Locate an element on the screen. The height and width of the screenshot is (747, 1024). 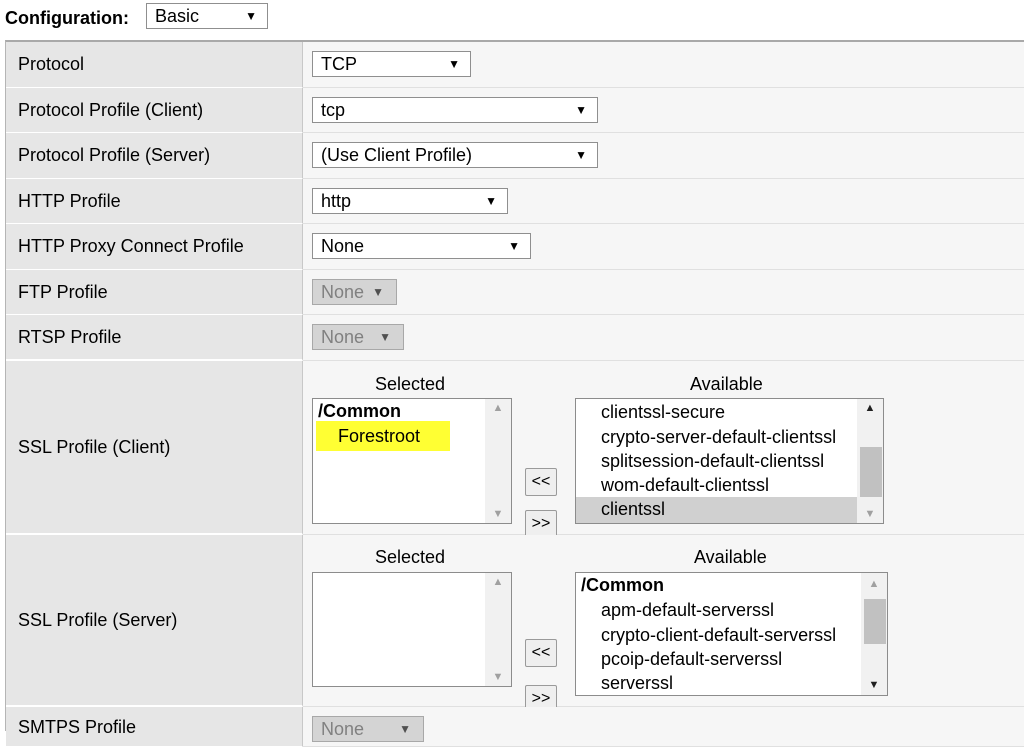
configuration-select: Basic ▼ is located at coordinates (207, 16).